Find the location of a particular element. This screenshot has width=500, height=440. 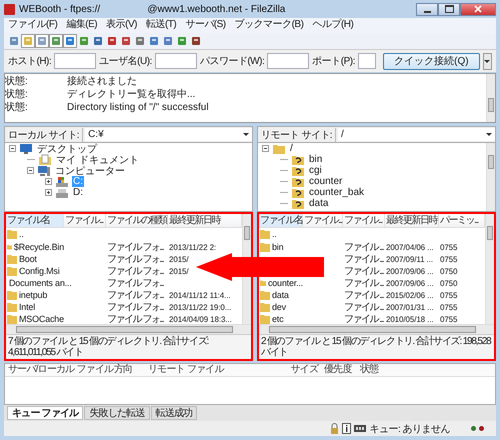

tree-item: コンピューター is located at coordinates (90, 171).